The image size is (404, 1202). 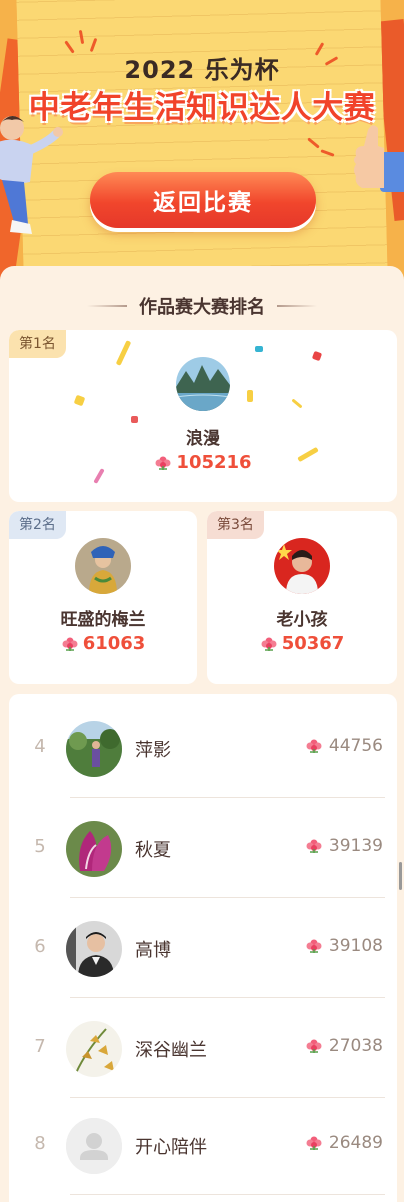 I want to click on rank-number: 8, so click(x=40, y=1143).